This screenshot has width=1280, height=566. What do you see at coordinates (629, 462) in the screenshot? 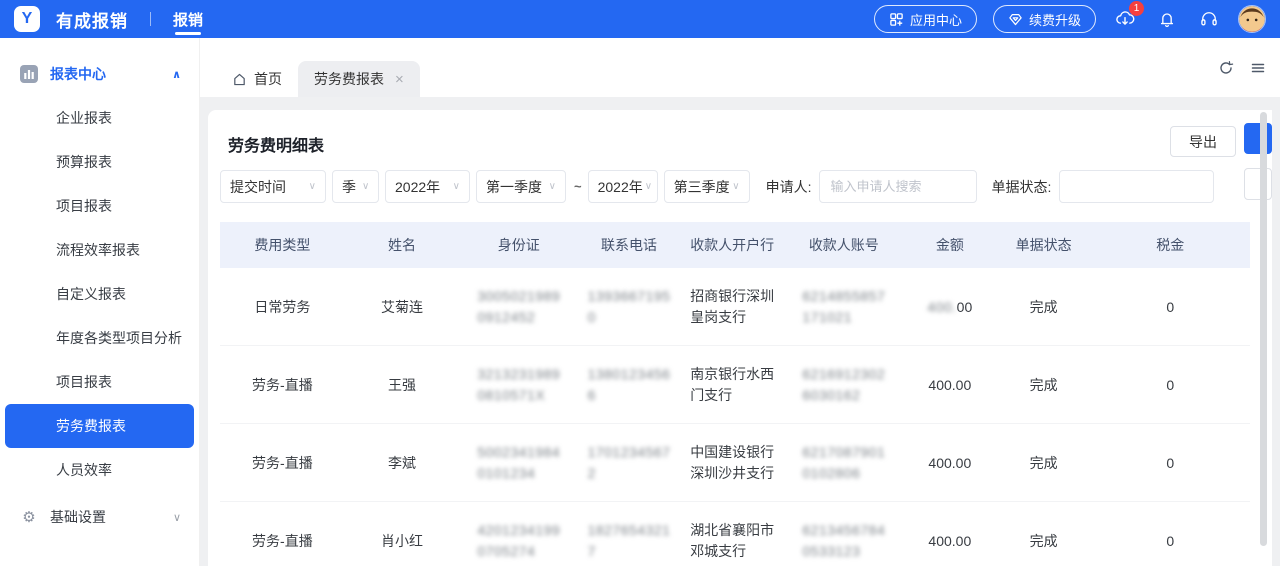
I see `cell-phone: 1701234567 2` at bounding box center [629, 462].